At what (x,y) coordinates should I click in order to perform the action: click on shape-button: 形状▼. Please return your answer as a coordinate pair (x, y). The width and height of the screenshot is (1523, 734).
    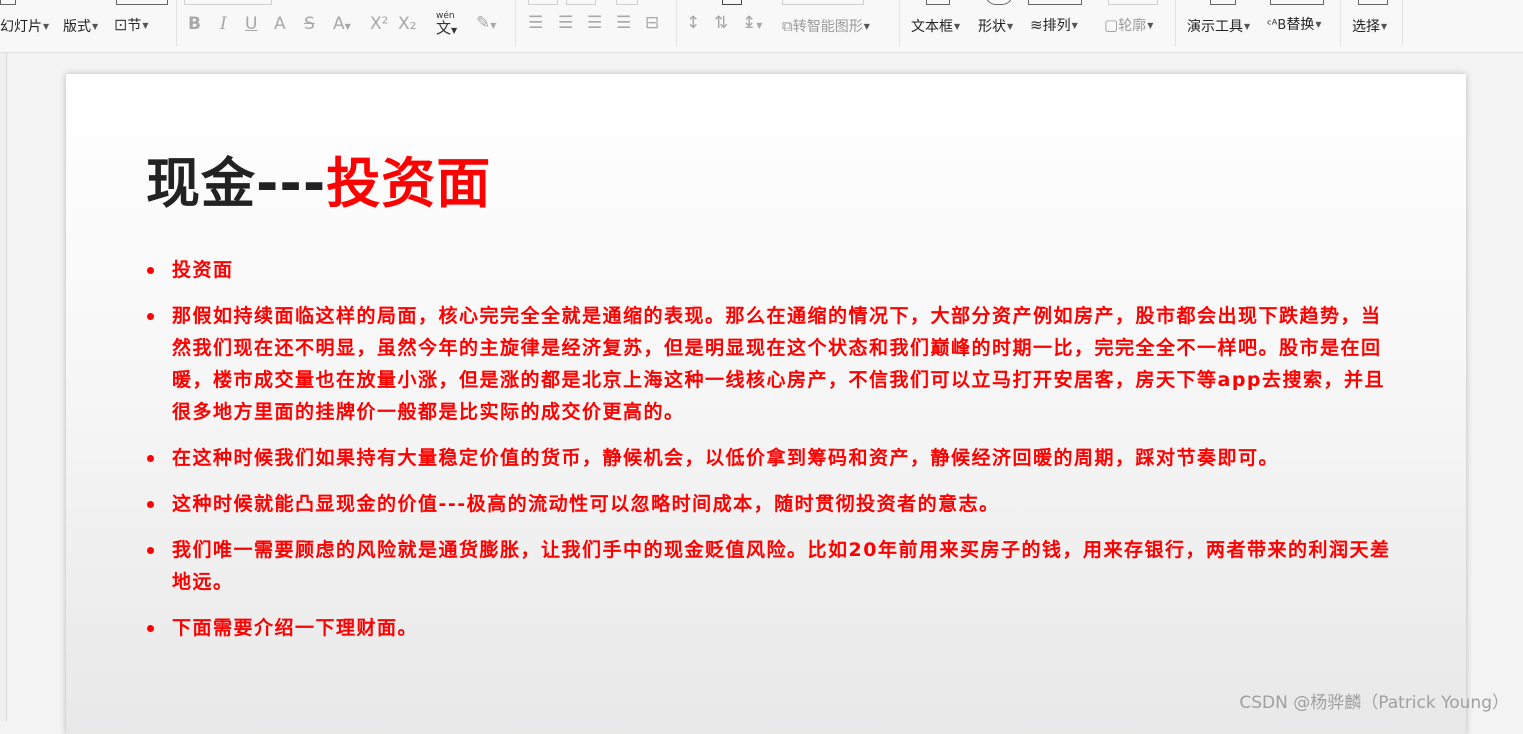
    Looking at the image, I should click on (995, 27).